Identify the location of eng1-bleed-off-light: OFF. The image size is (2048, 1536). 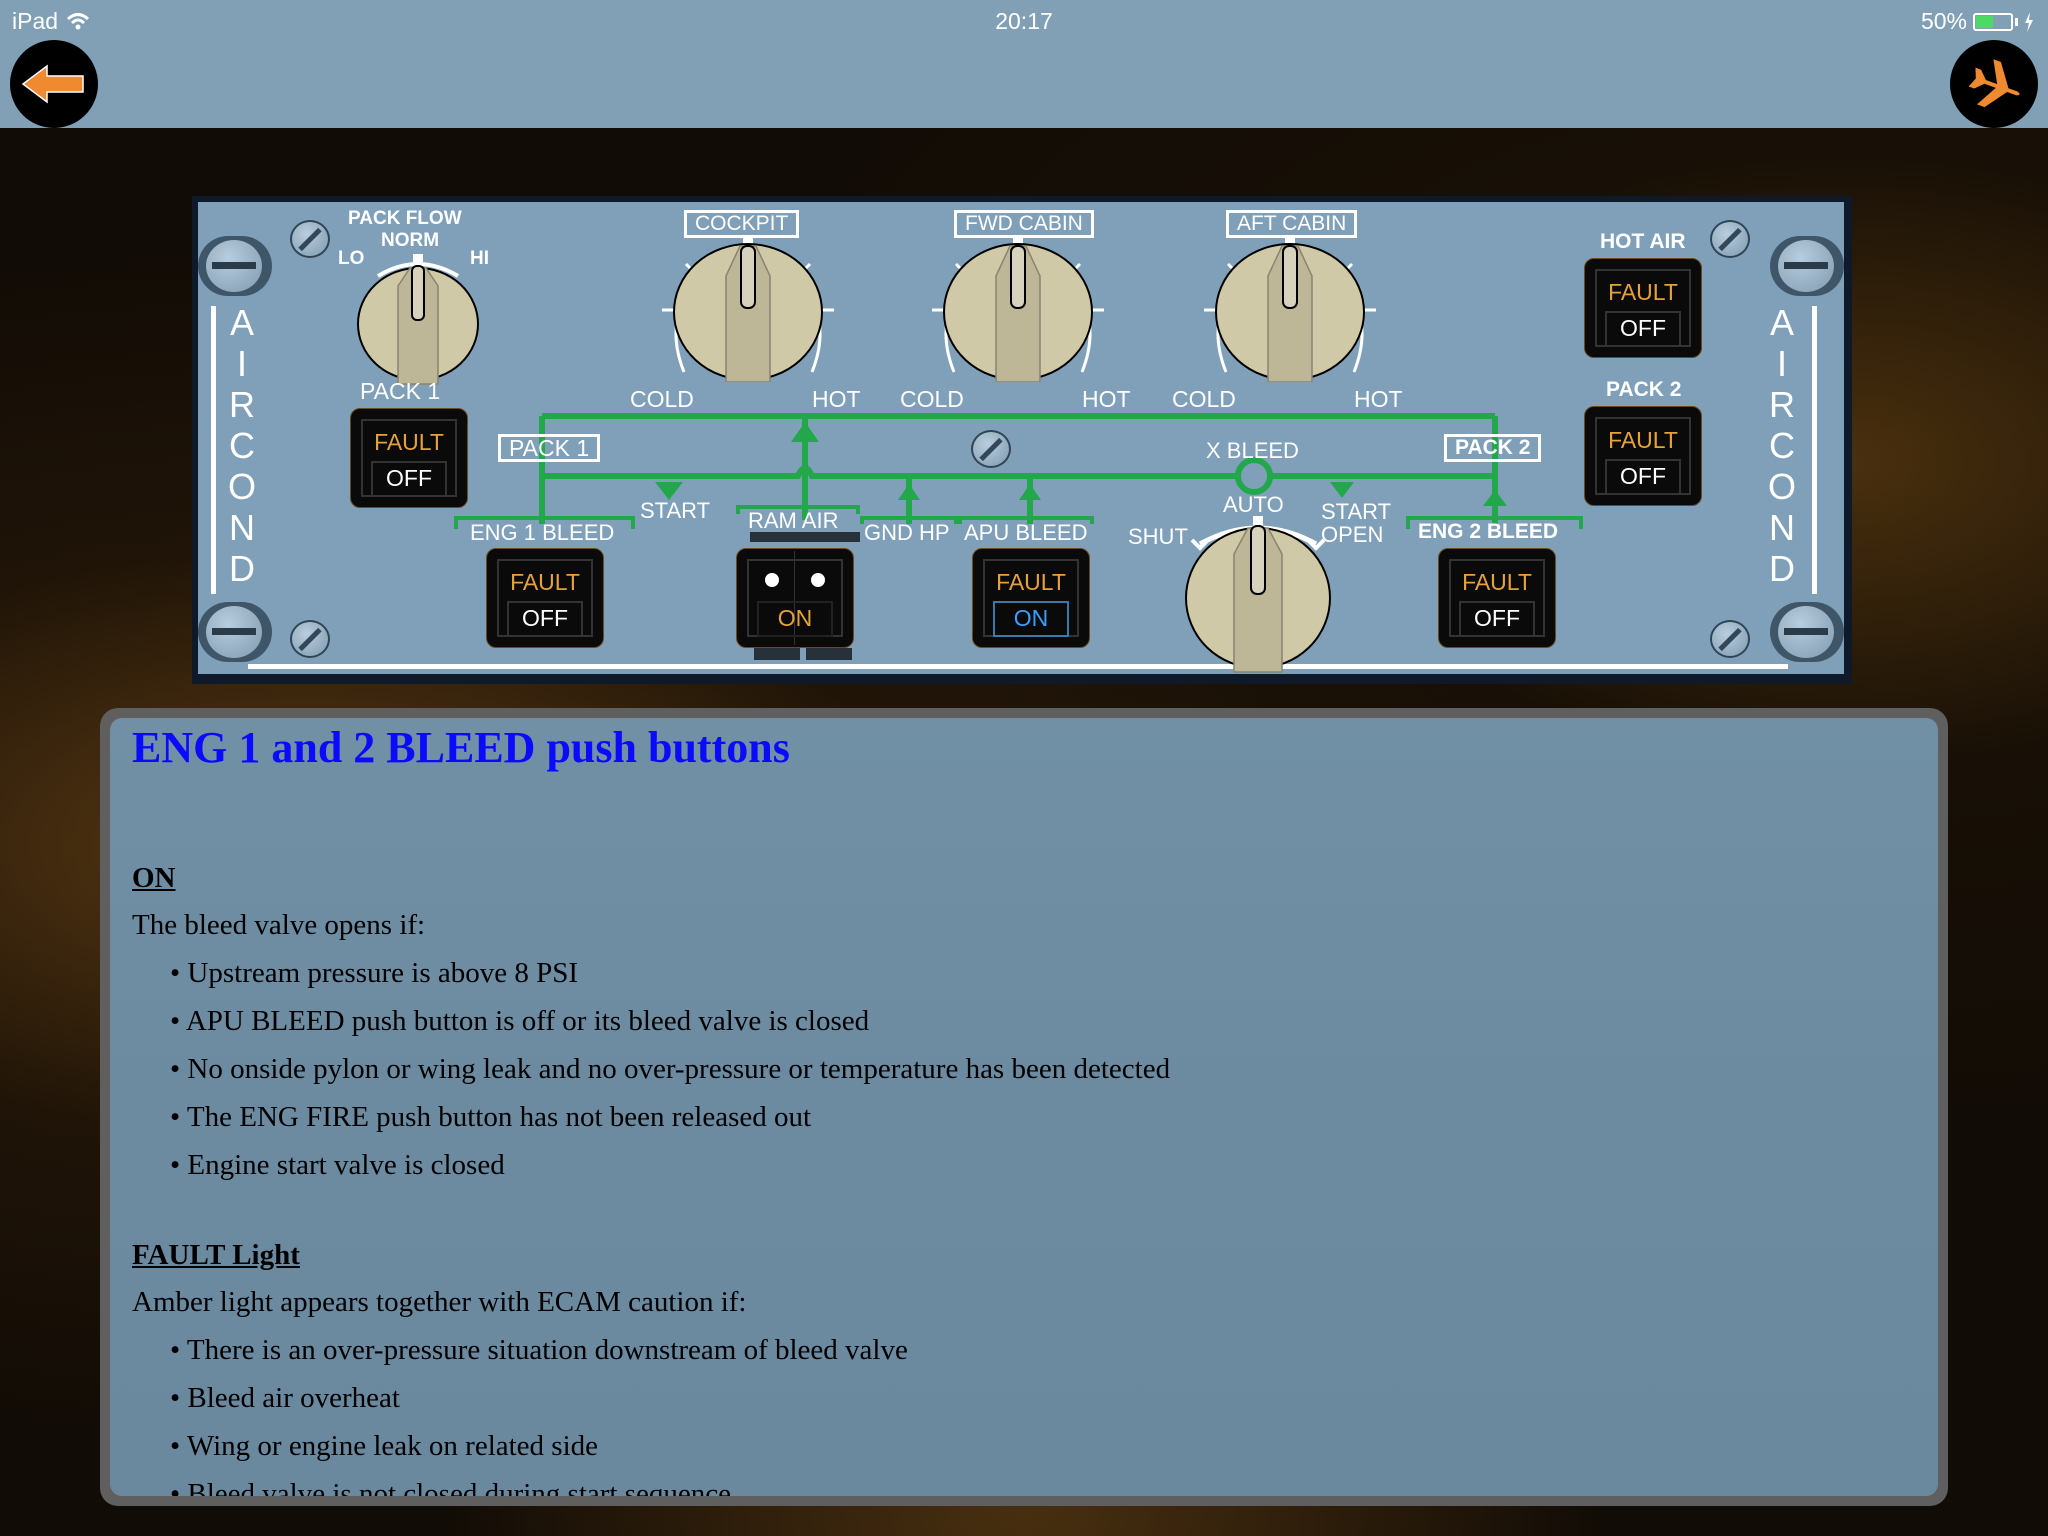
(545, 619).